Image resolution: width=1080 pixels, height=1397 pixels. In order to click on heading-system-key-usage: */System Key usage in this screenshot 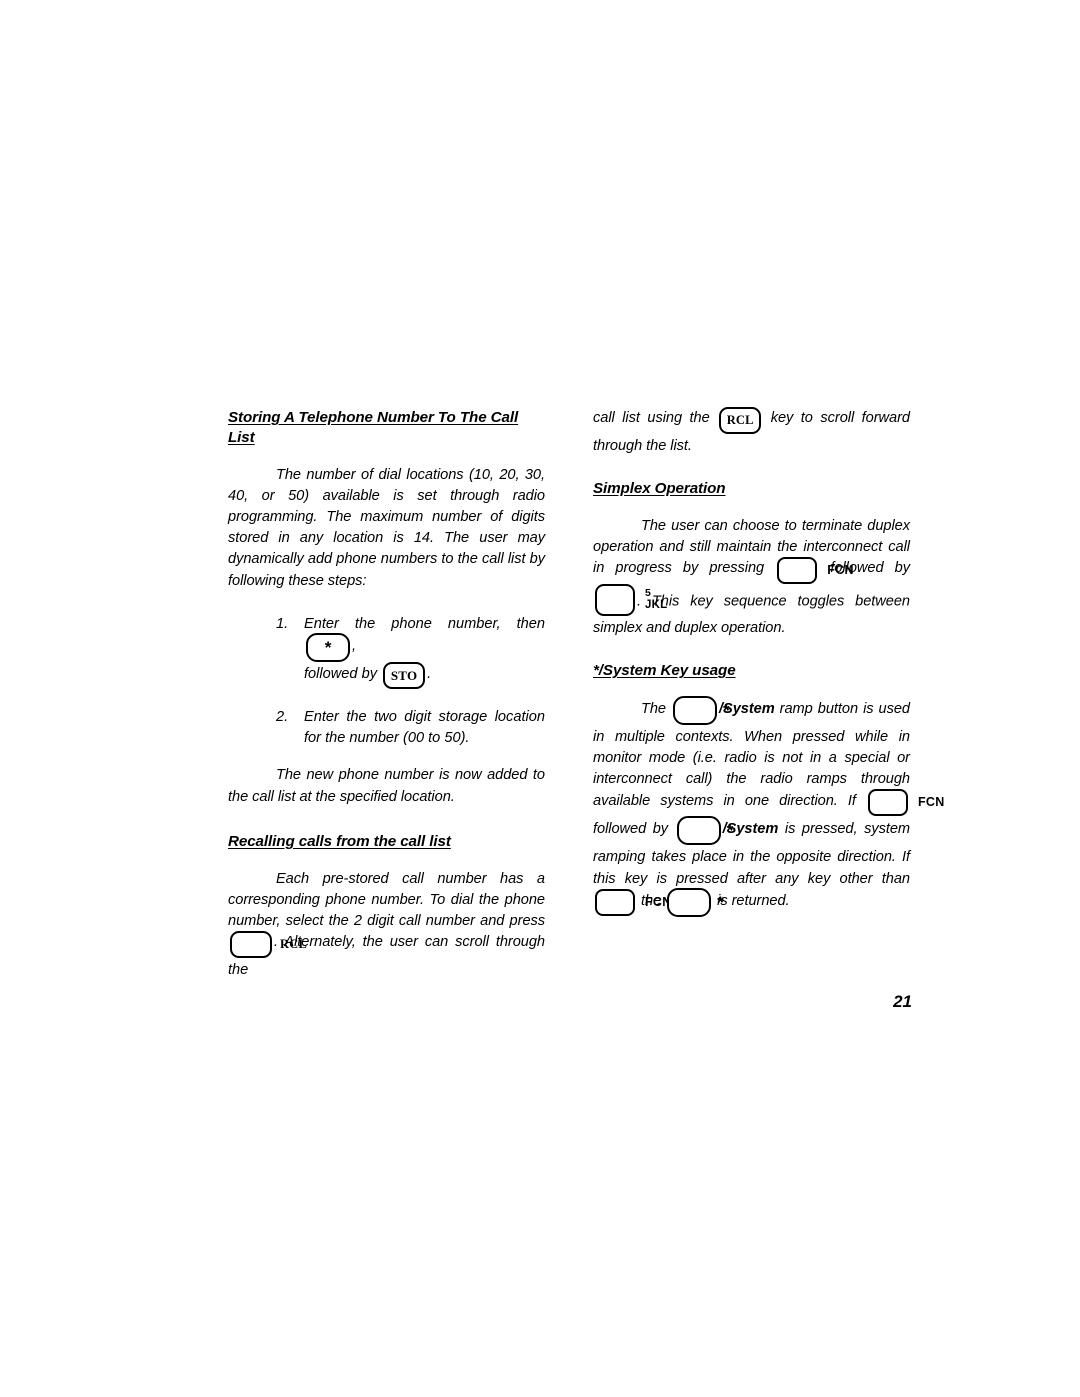, I will do `click(751, 671)`.